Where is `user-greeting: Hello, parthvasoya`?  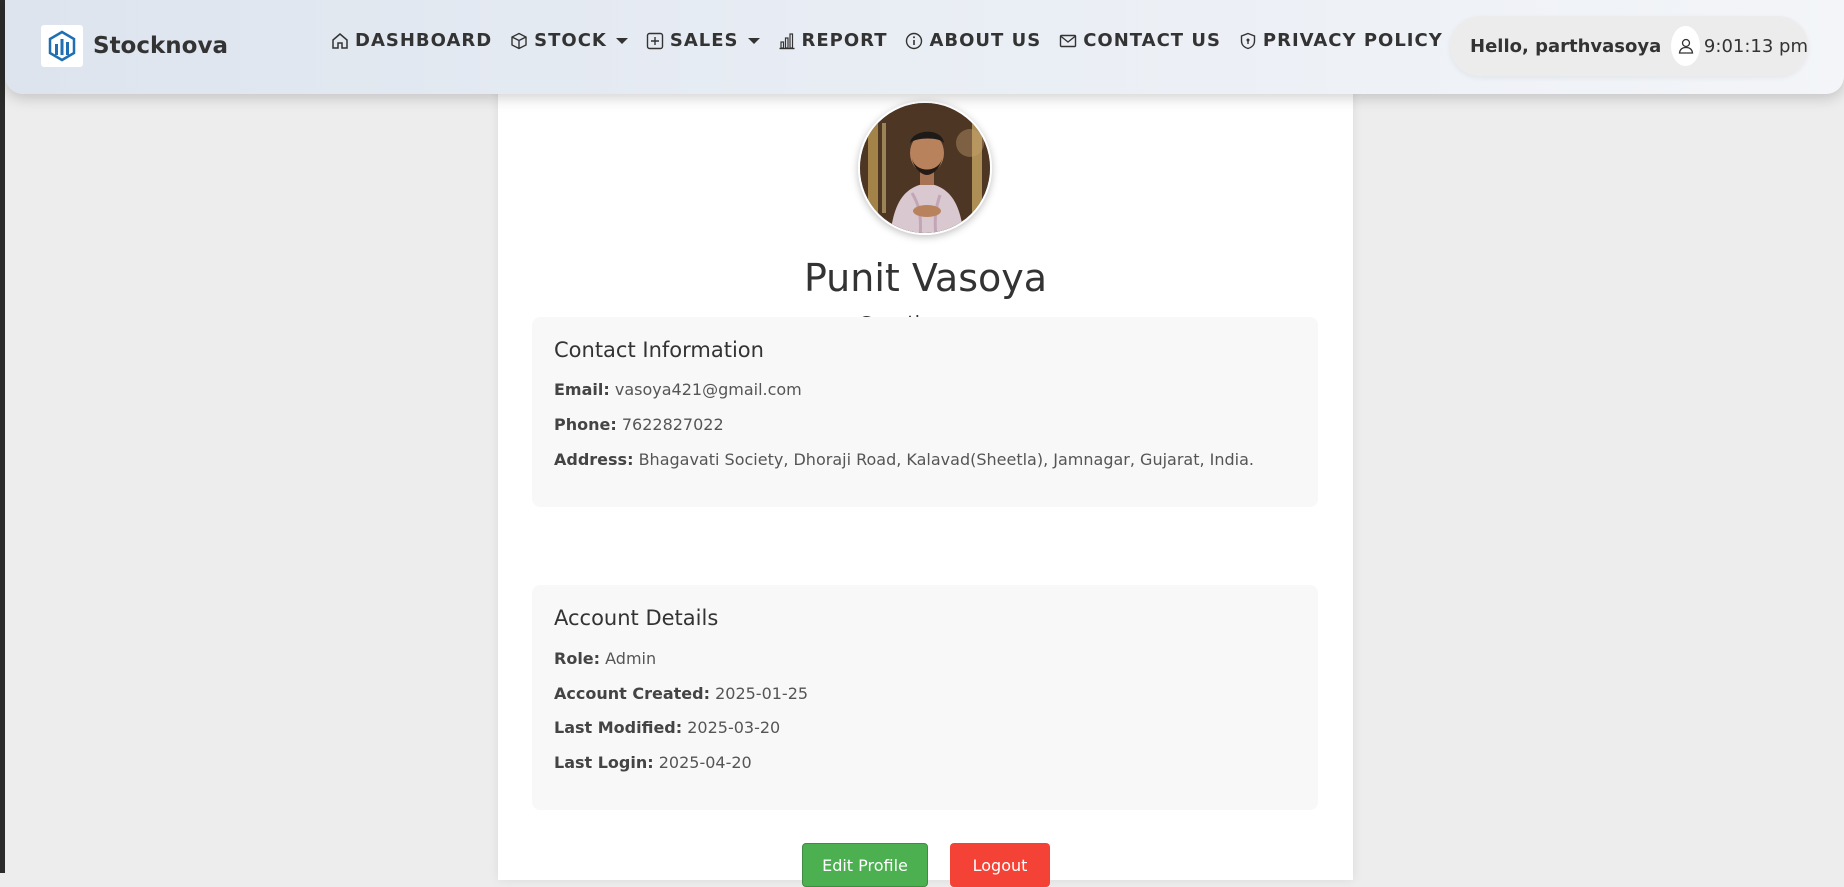 user-greeting: Hello, parthvasoya is located at coordinates (1566, 46).